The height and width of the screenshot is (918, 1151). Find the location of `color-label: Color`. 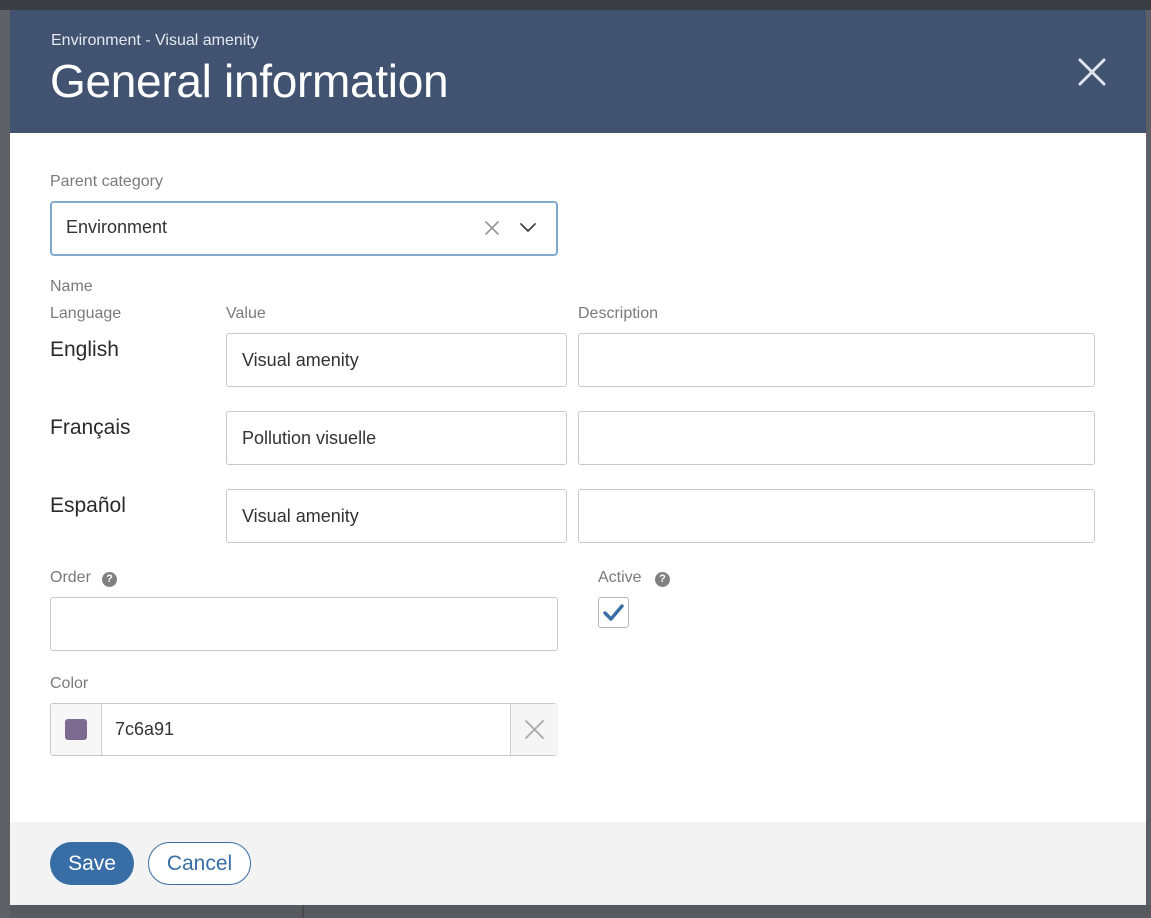

color-label: Color is located at coordinates (69, 683).